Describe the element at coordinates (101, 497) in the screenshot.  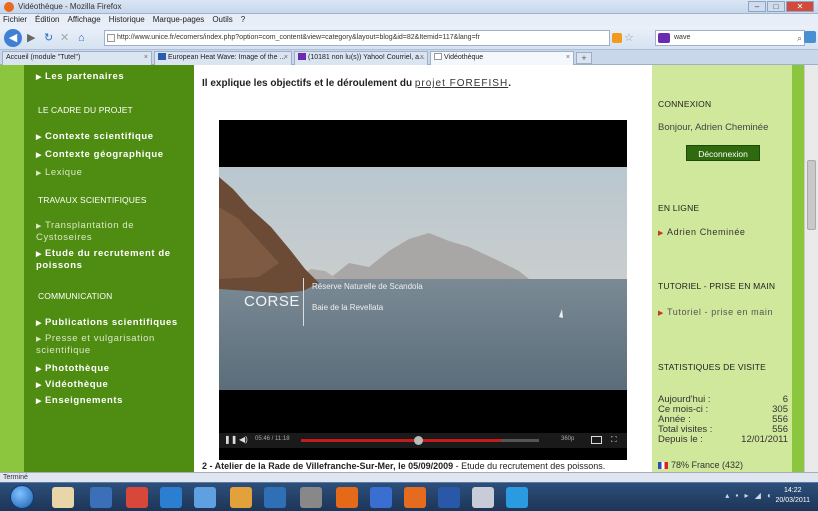
I see `media-player-icon` at that location.